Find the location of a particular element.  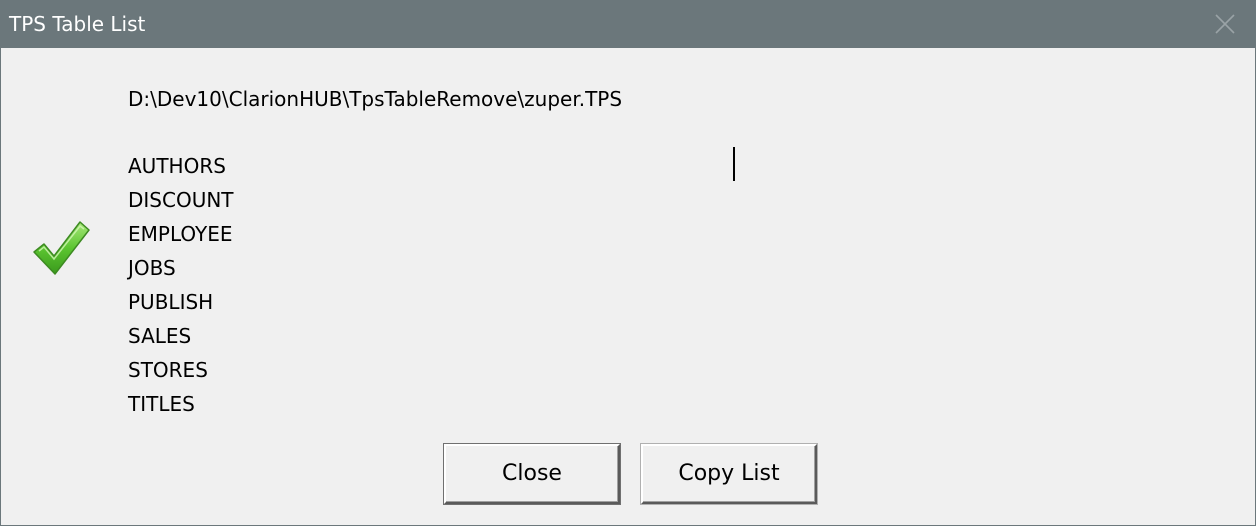

checkmark-icon is located at coordinates (62, 248).